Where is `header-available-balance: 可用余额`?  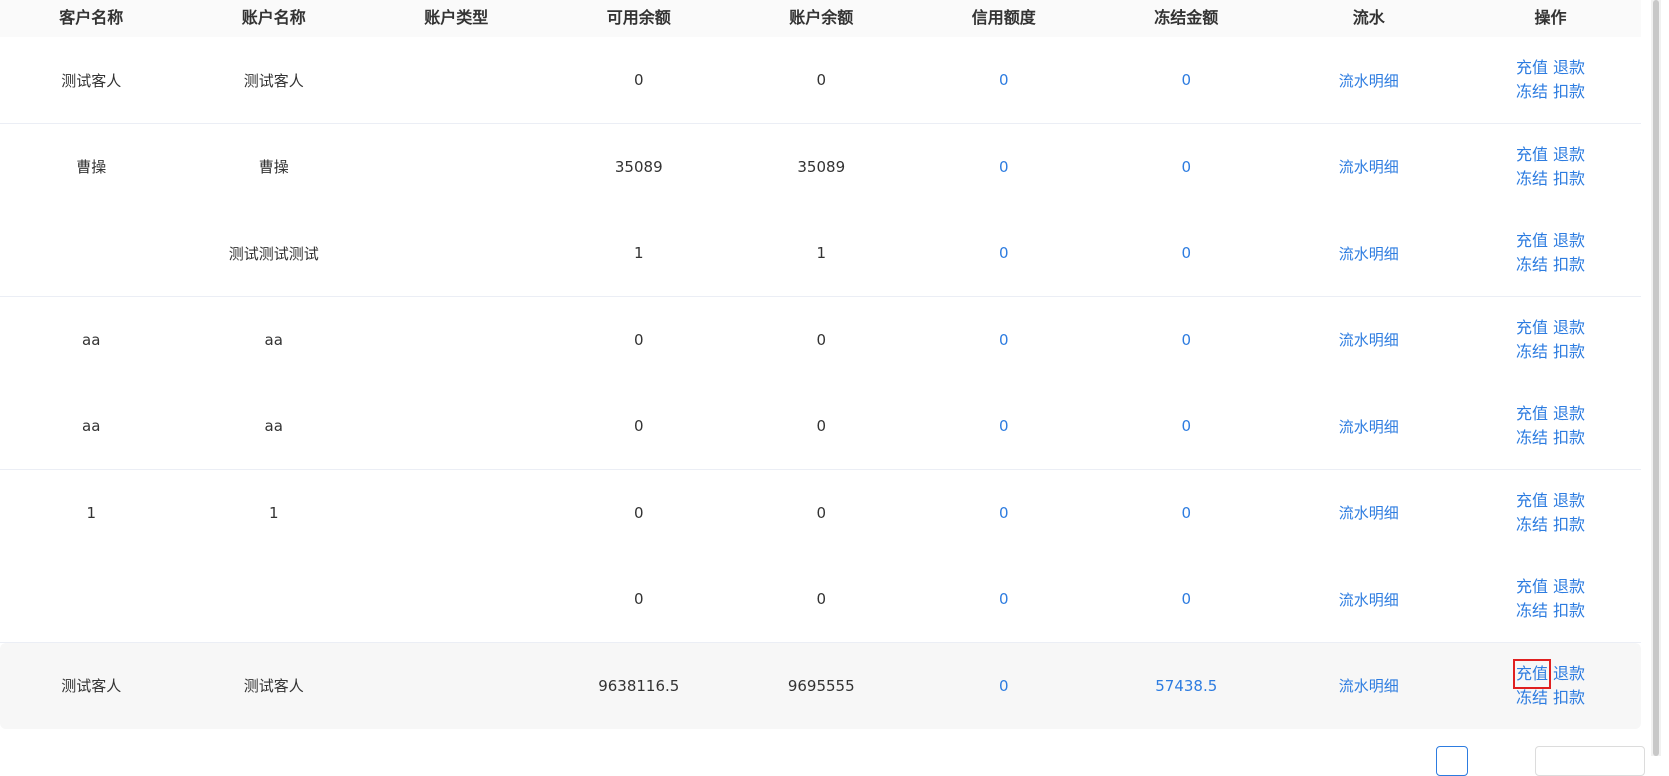 header-available-balance: 可用余额 is located at coordinates (638, 17).